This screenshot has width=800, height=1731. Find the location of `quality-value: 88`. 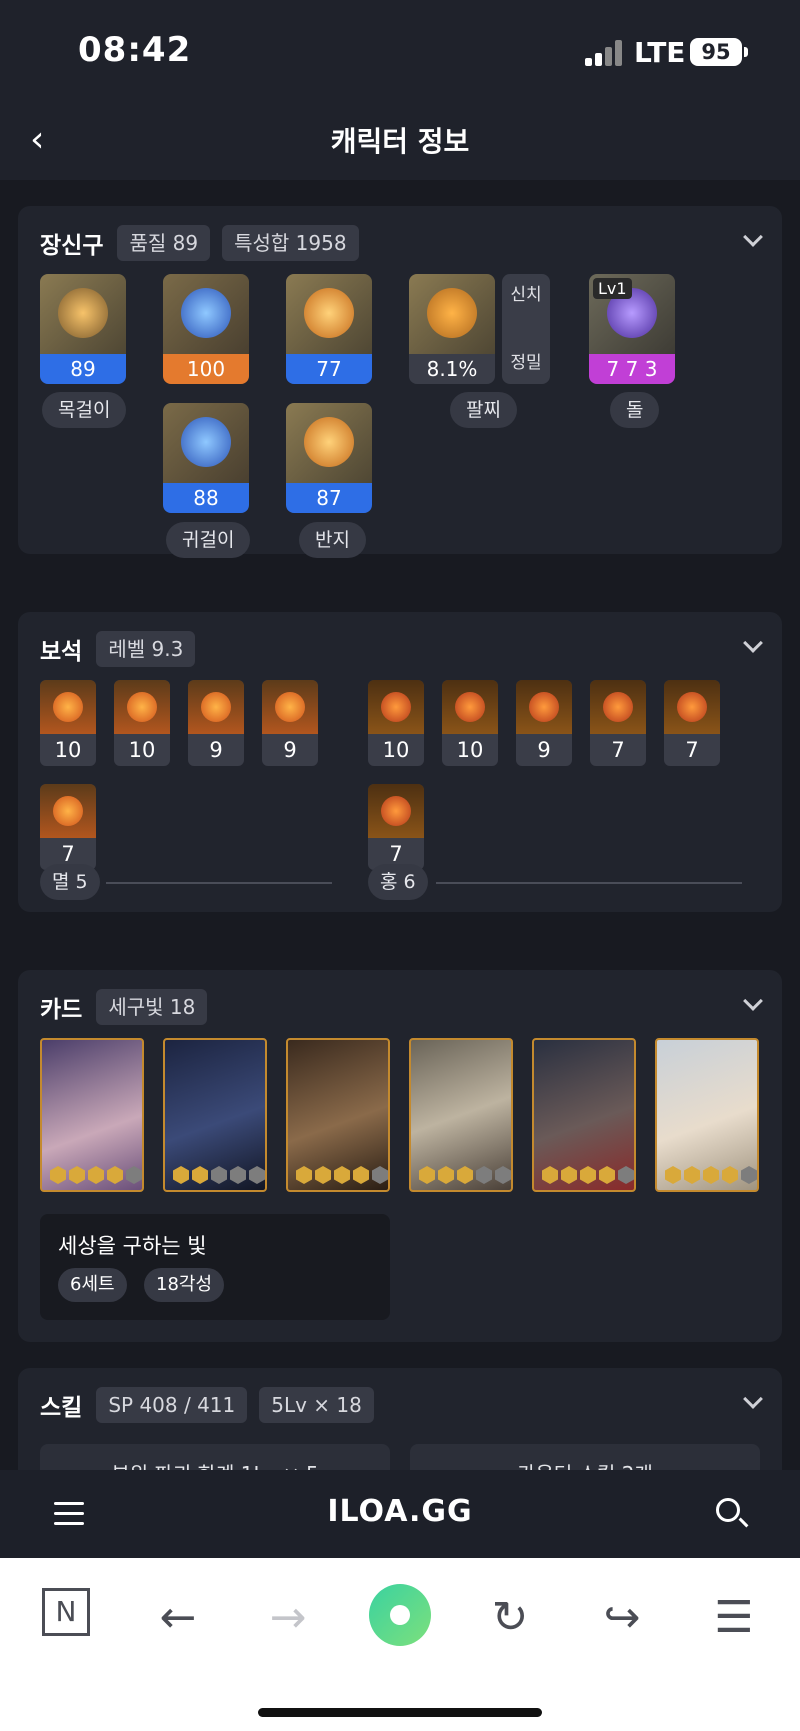

quality-value: 88 is located at coordinates (206, 498).